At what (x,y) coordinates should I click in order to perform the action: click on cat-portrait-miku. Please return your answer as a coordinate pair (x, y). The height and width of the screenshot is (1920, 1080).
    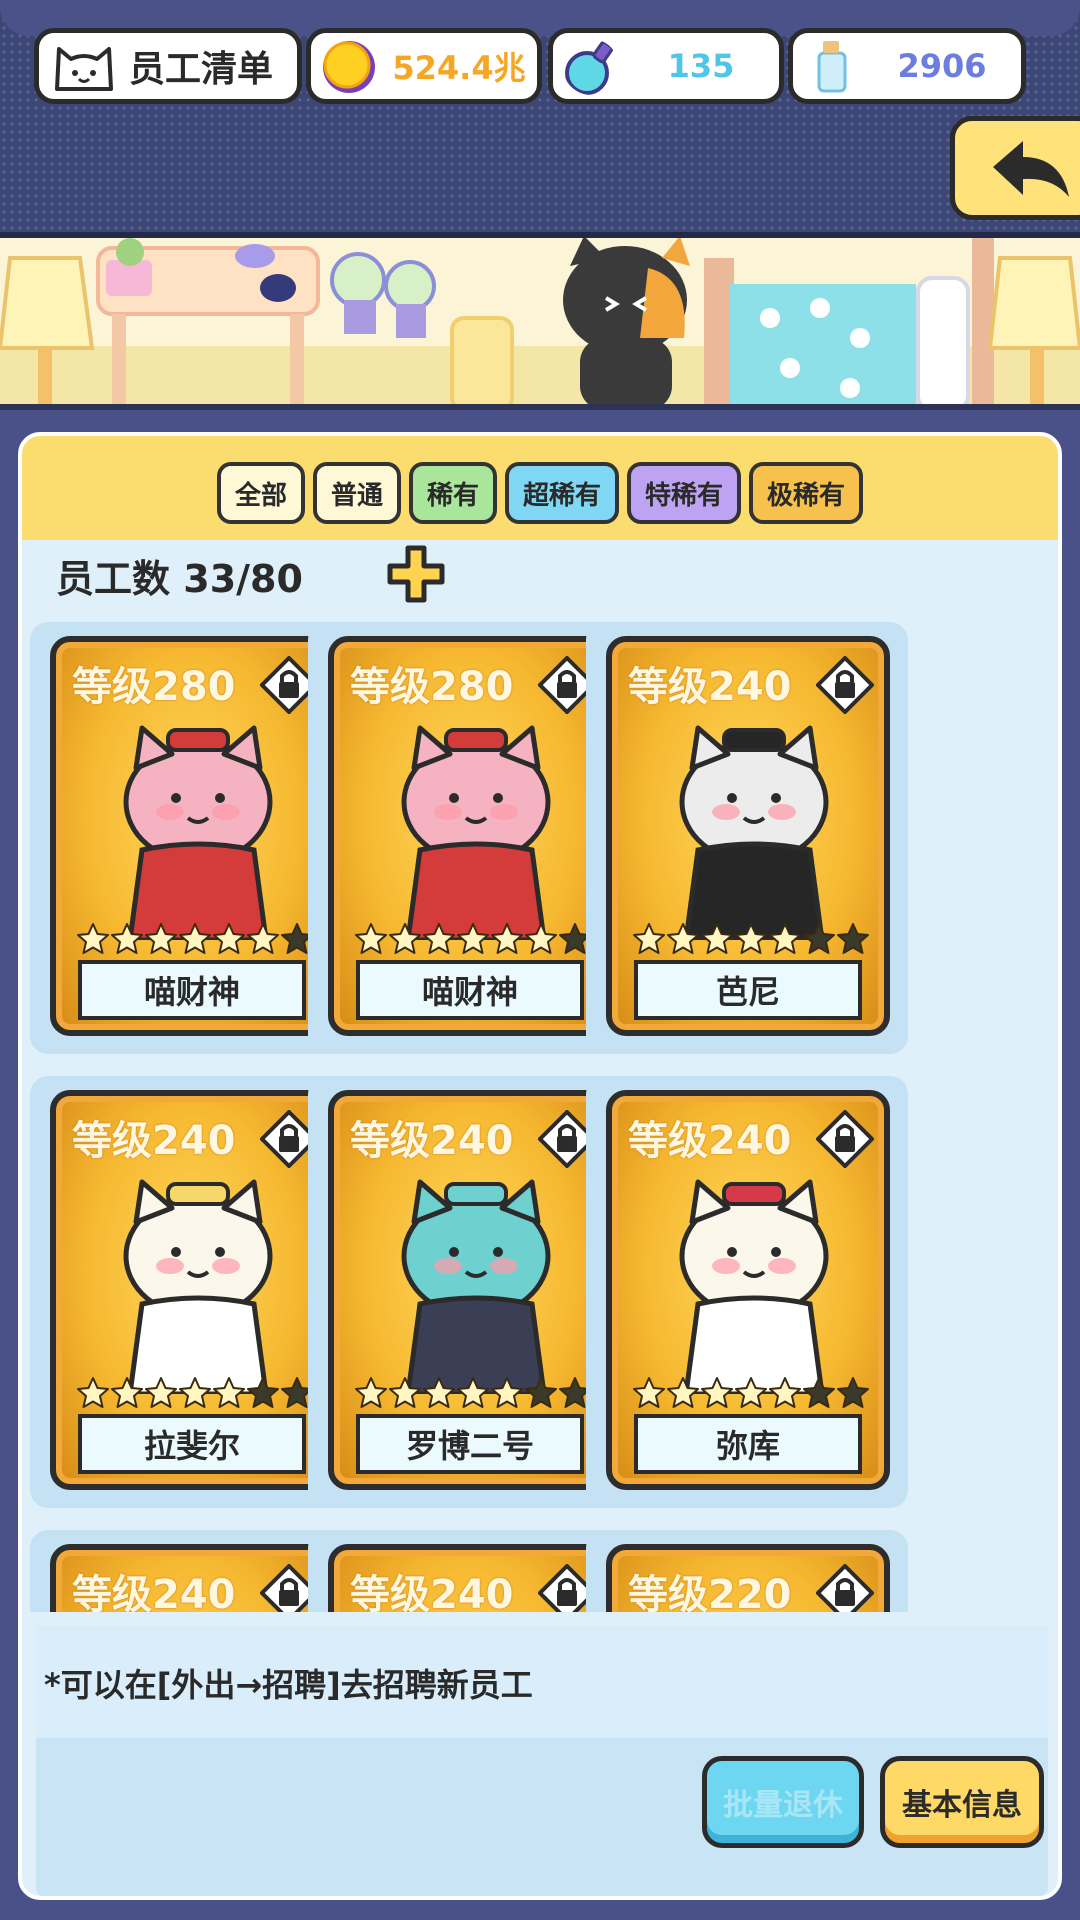
    Looking at the image, I should click on (754, 1286).